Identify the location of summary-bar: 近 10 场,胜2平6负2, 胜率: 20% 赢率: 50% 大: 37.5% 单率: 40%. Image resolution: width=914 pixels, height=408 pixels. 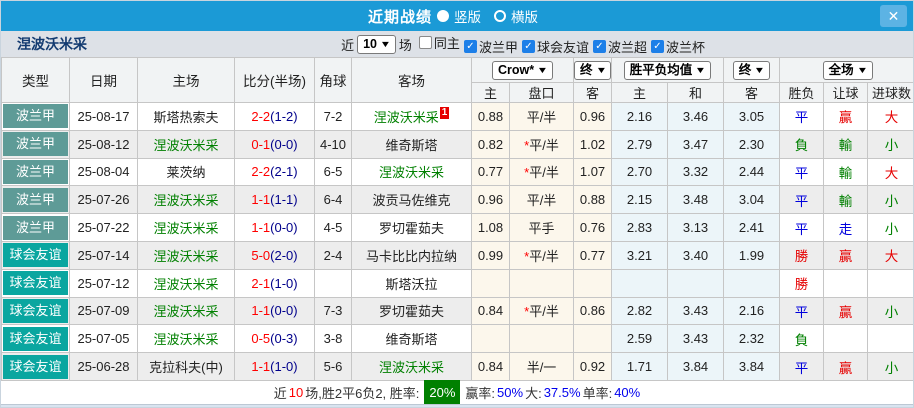
(457, 392).